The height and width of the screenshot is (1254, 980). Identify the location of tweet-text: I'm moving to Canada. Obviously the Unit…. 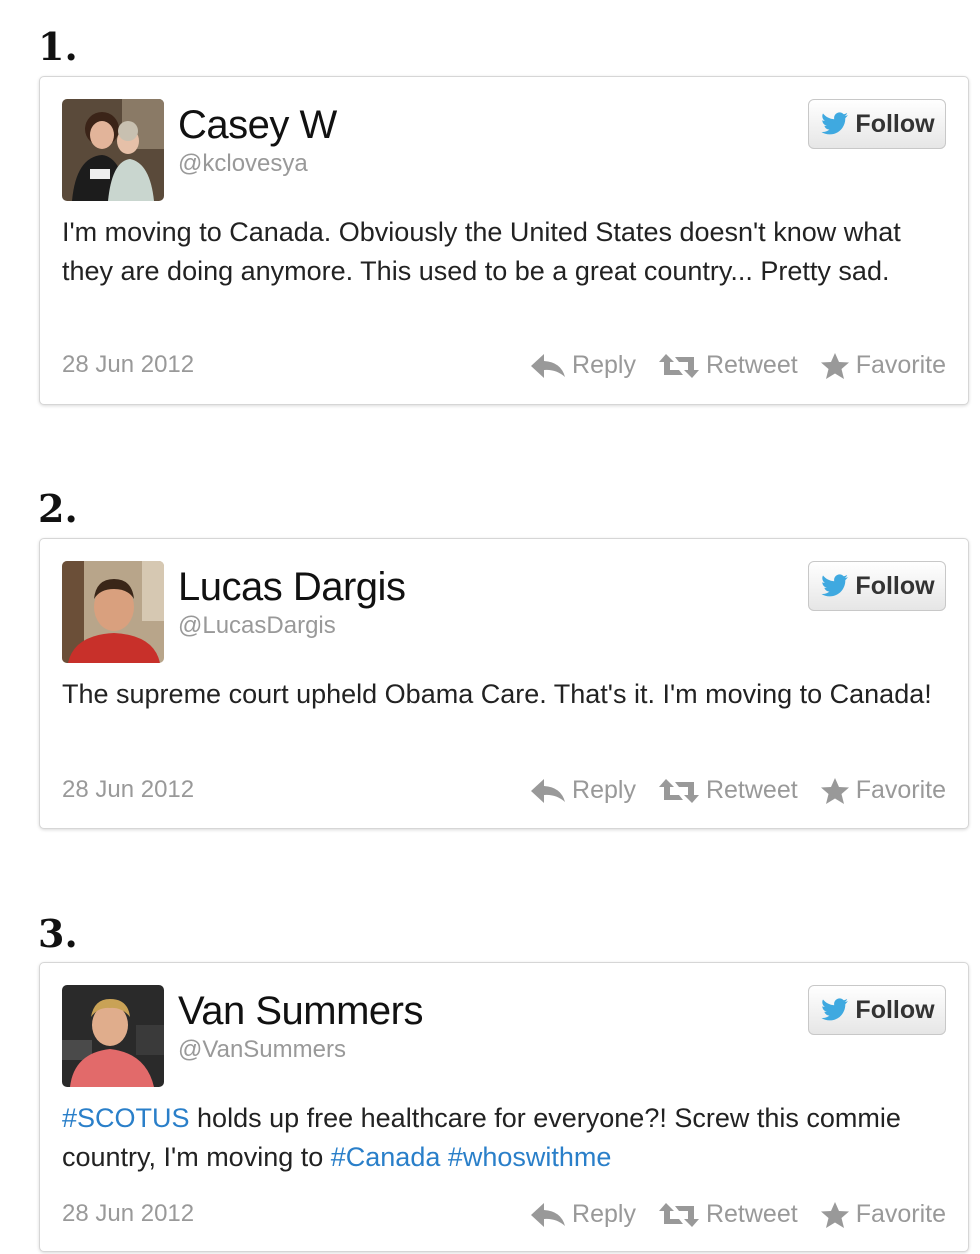
(504, 252).